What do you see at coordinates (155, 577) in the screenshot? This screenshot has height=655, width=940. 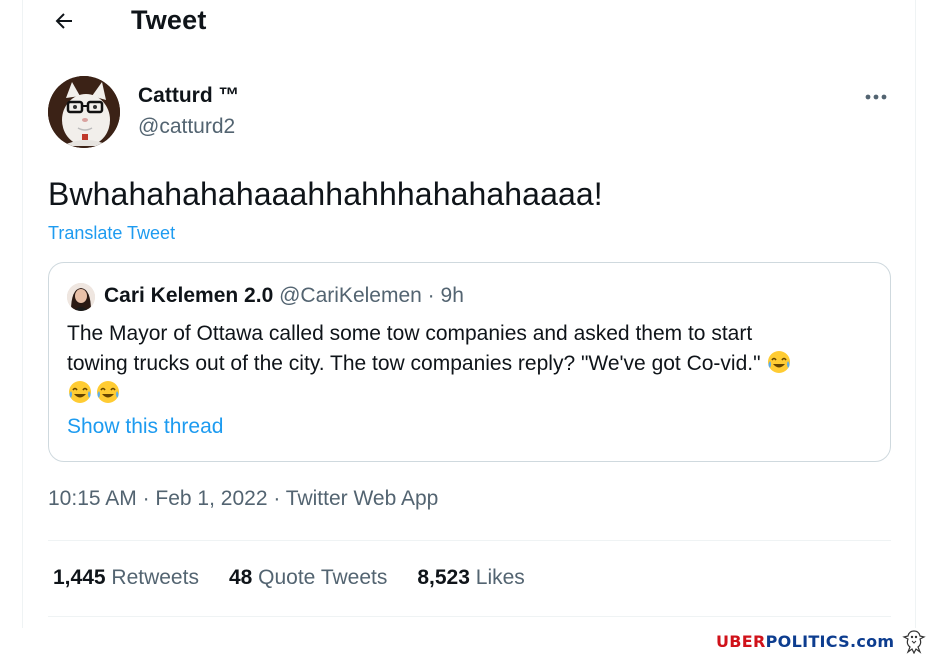 I see `retweets-label: Retweets` at bounding box center [155, 577].